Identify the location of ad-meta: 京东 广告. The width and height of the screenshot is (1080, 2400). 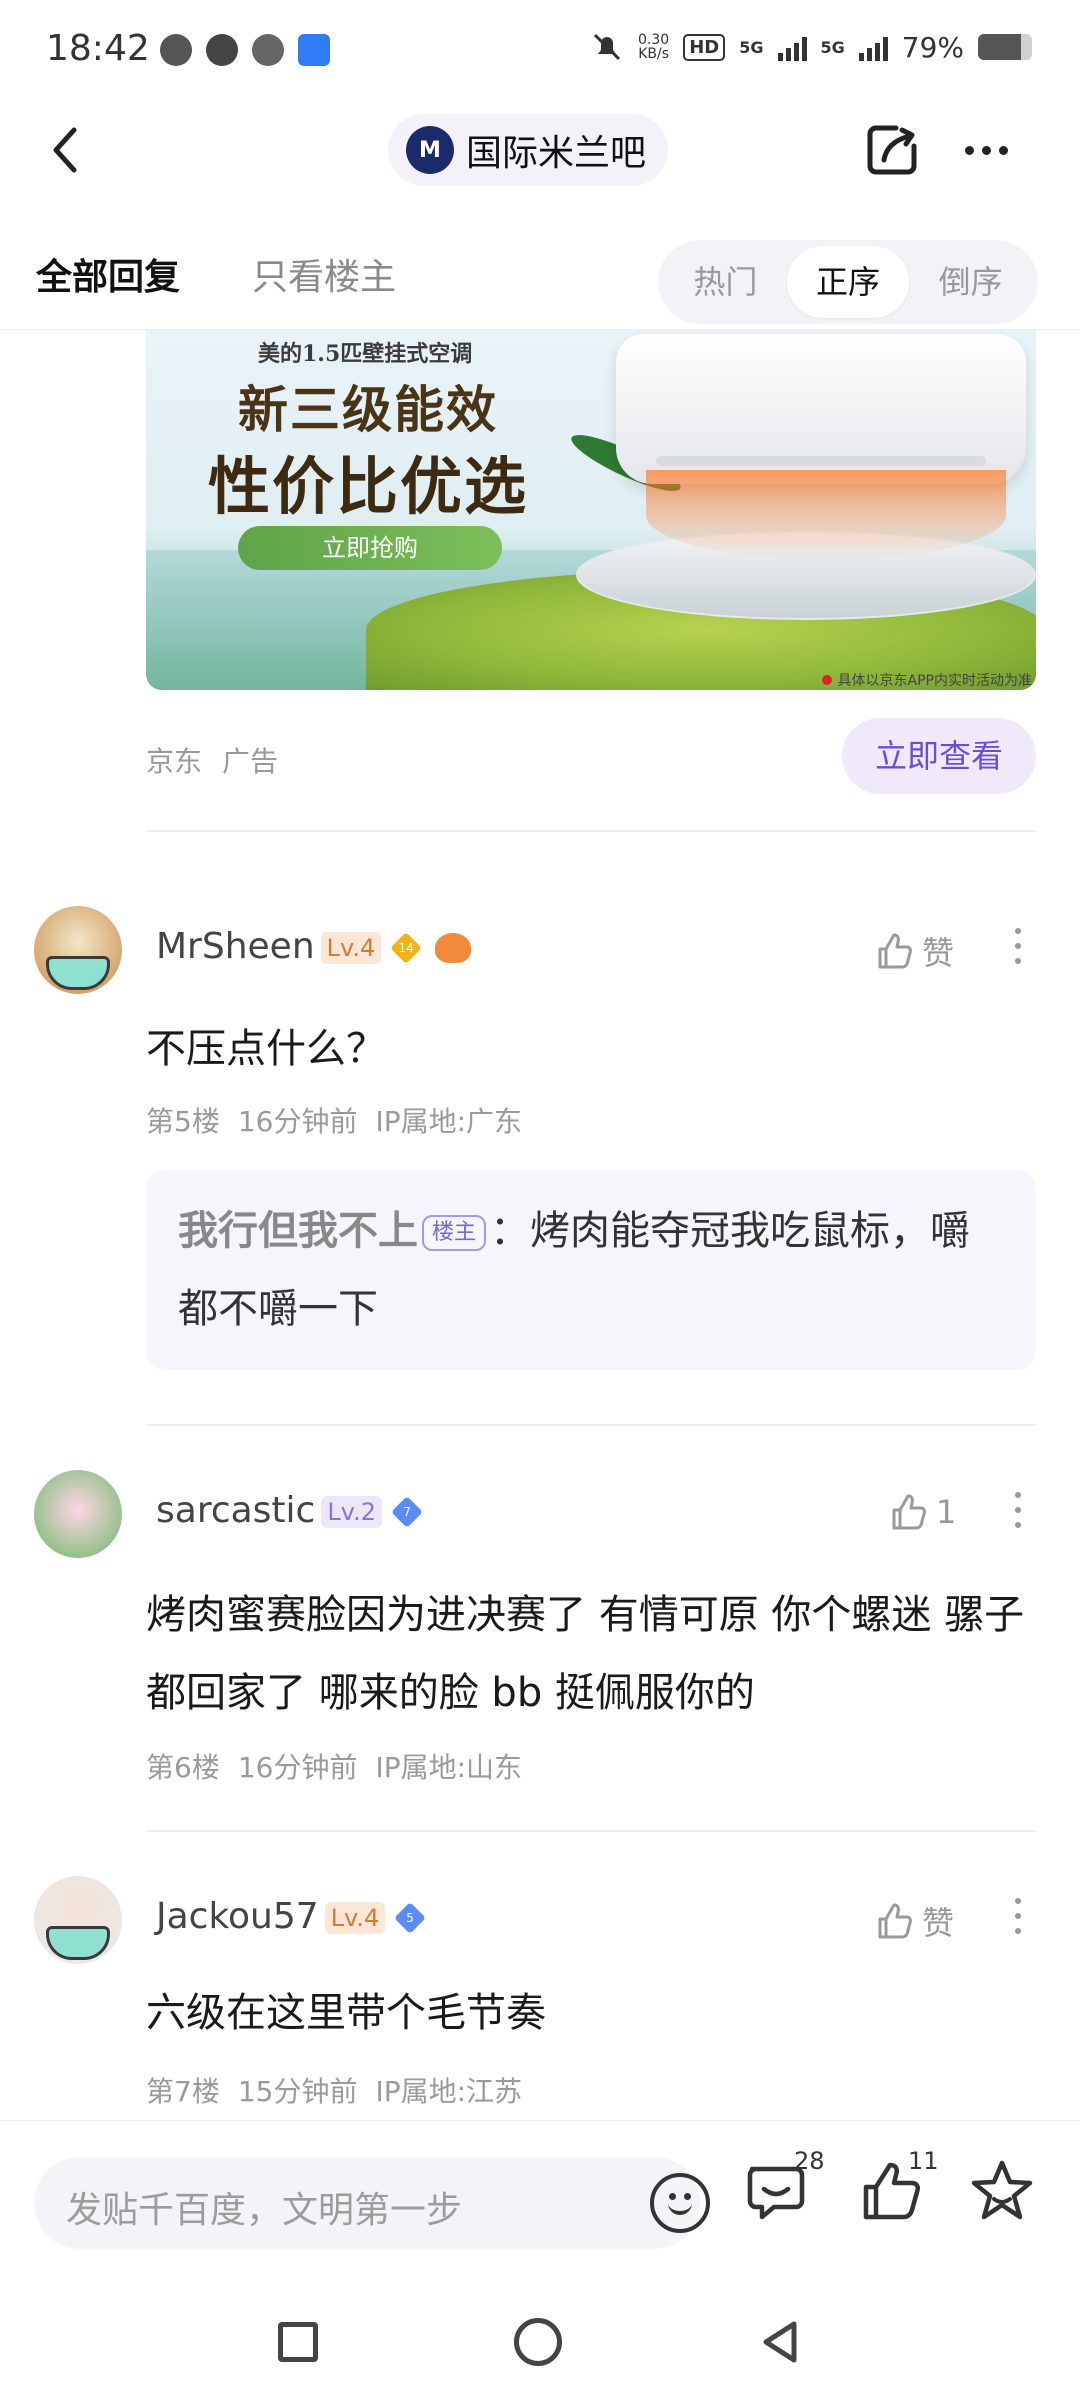
(212, 760).